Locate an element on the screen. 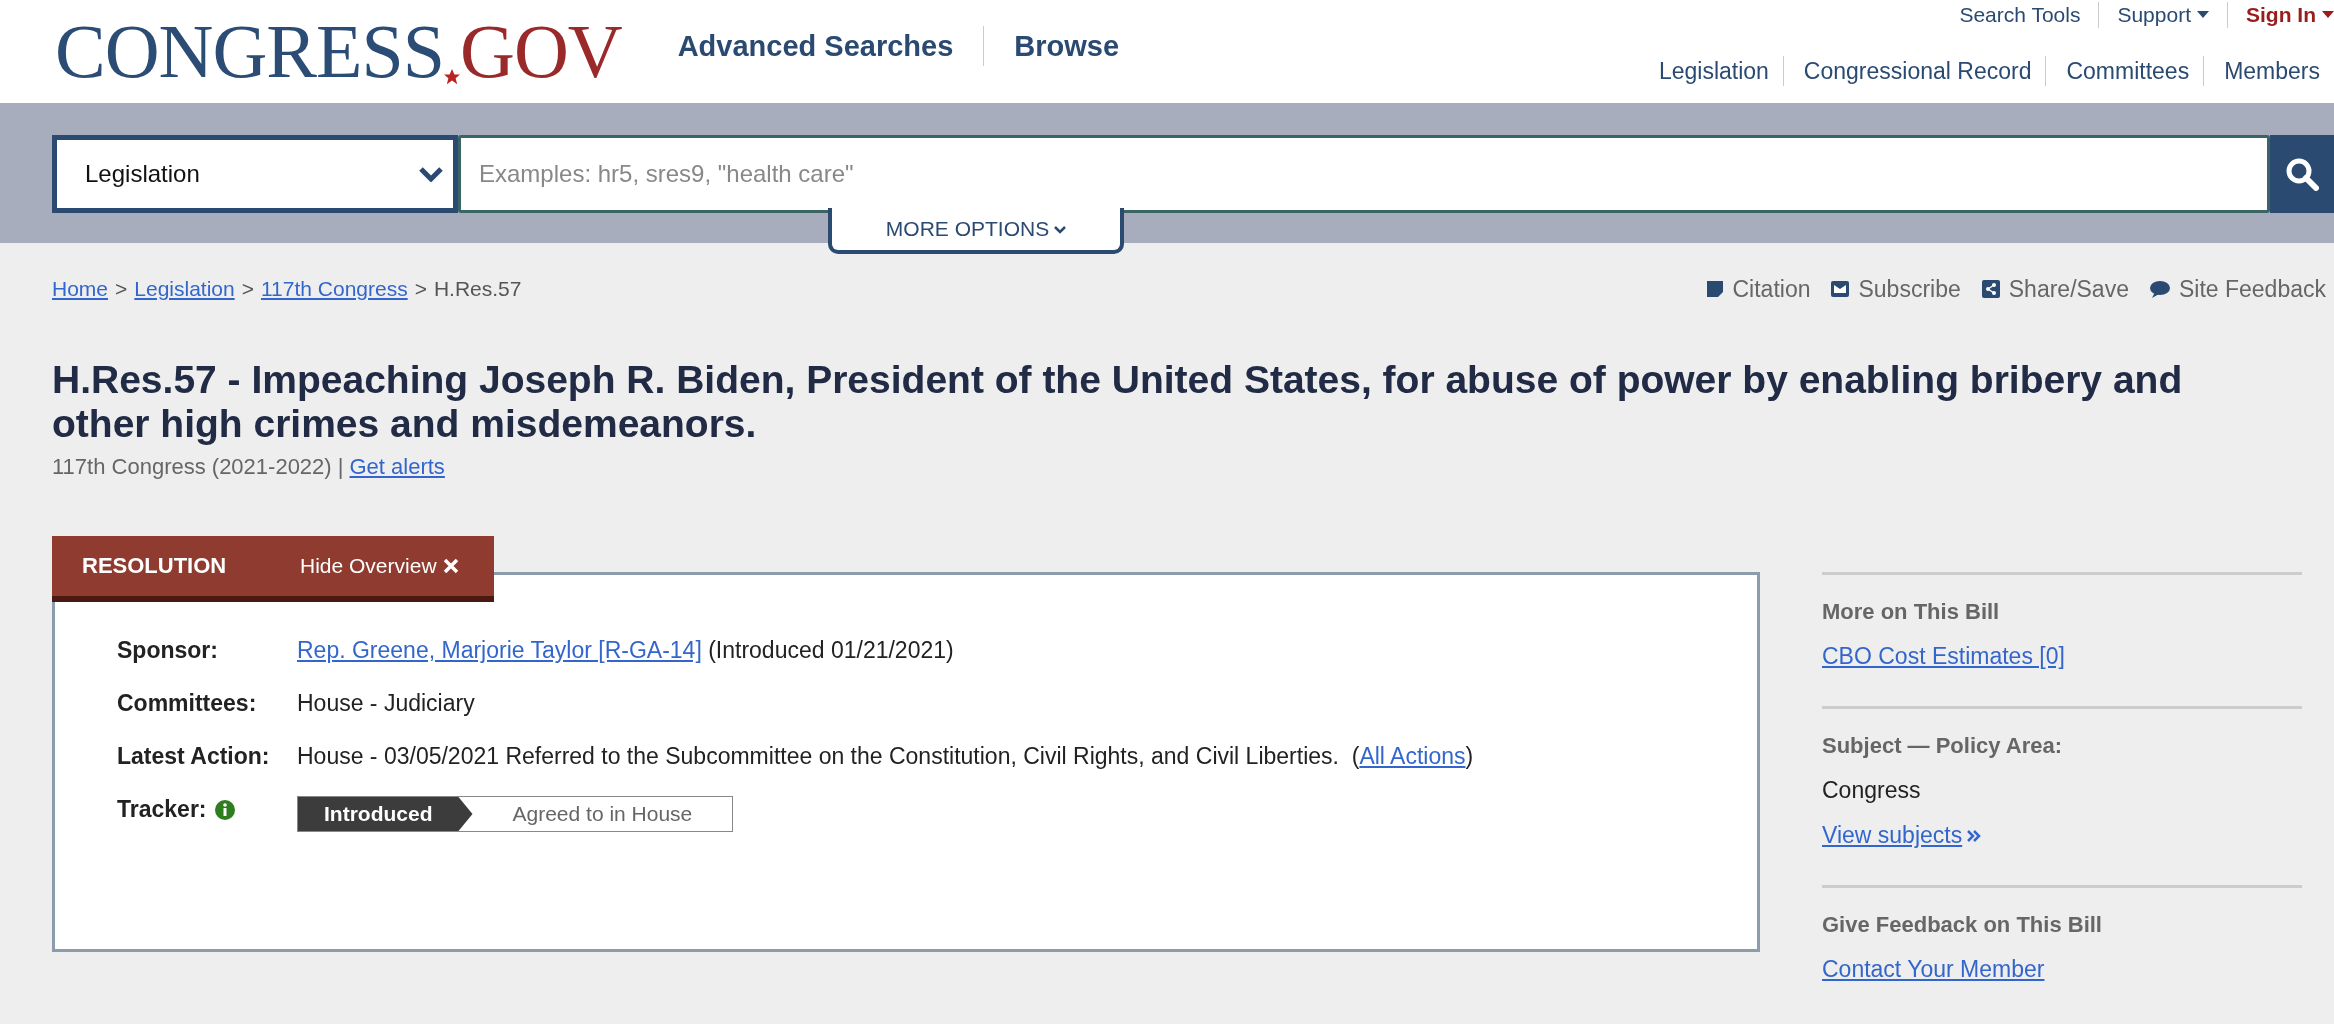 The image size is (2334, 1024). section-link: Congressional Record is located at coordinates (1914, 71).